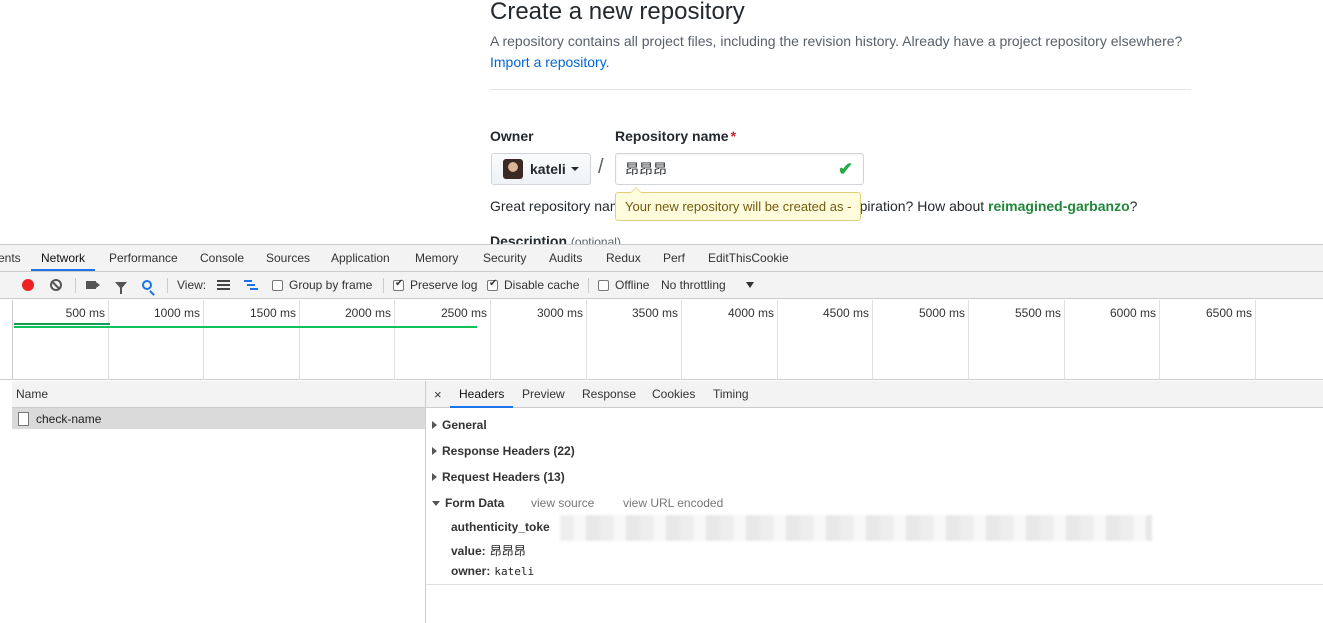  I want to click on overview-tick-label: 3000 ms, so click(559, 313).